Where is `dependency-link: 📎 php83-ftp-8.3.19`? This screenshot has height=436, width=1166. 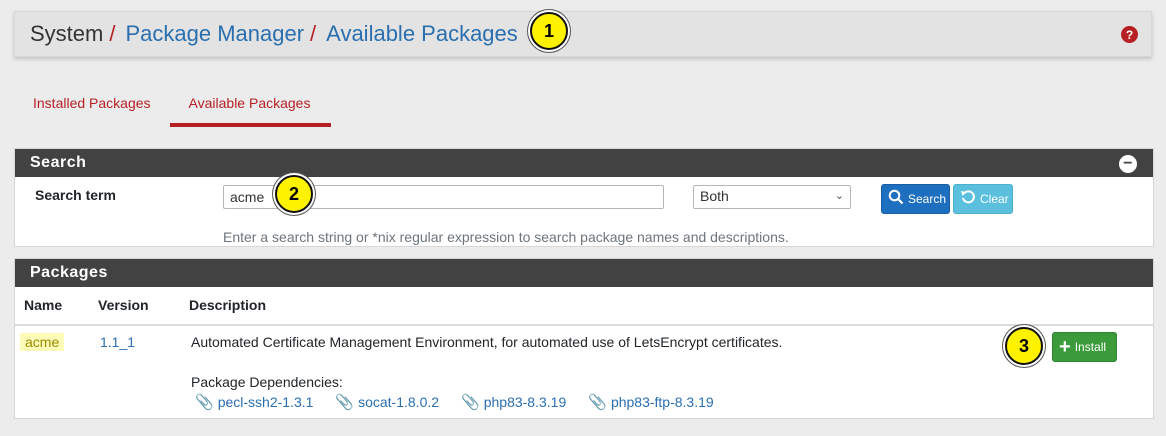 dependency-link: 📎 php83-ftp-8.3.19 is located at coordinates (650, 402).